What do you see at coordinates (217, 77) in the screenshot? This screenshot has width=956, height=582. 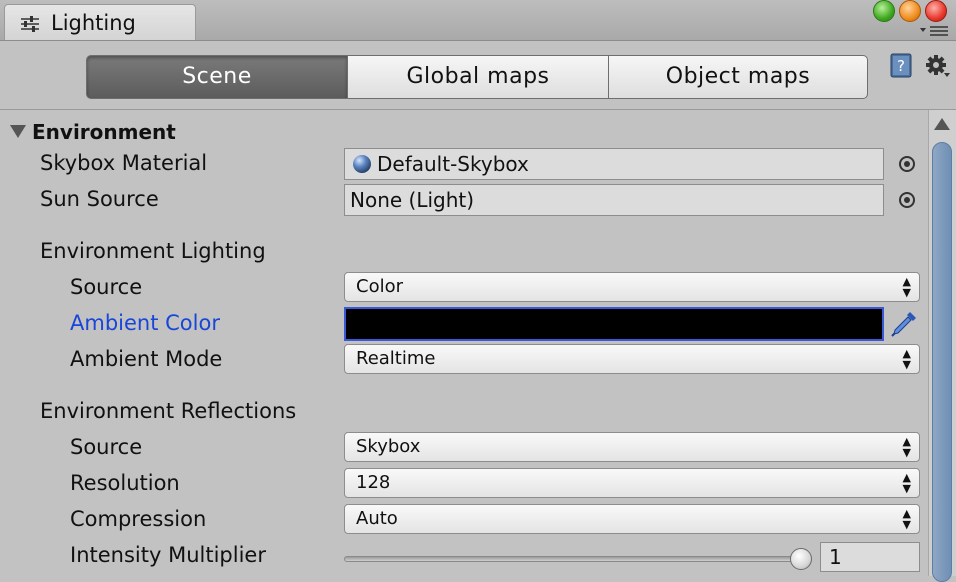 I see `tab-scene: Scene` at bounding box center [217, 77].